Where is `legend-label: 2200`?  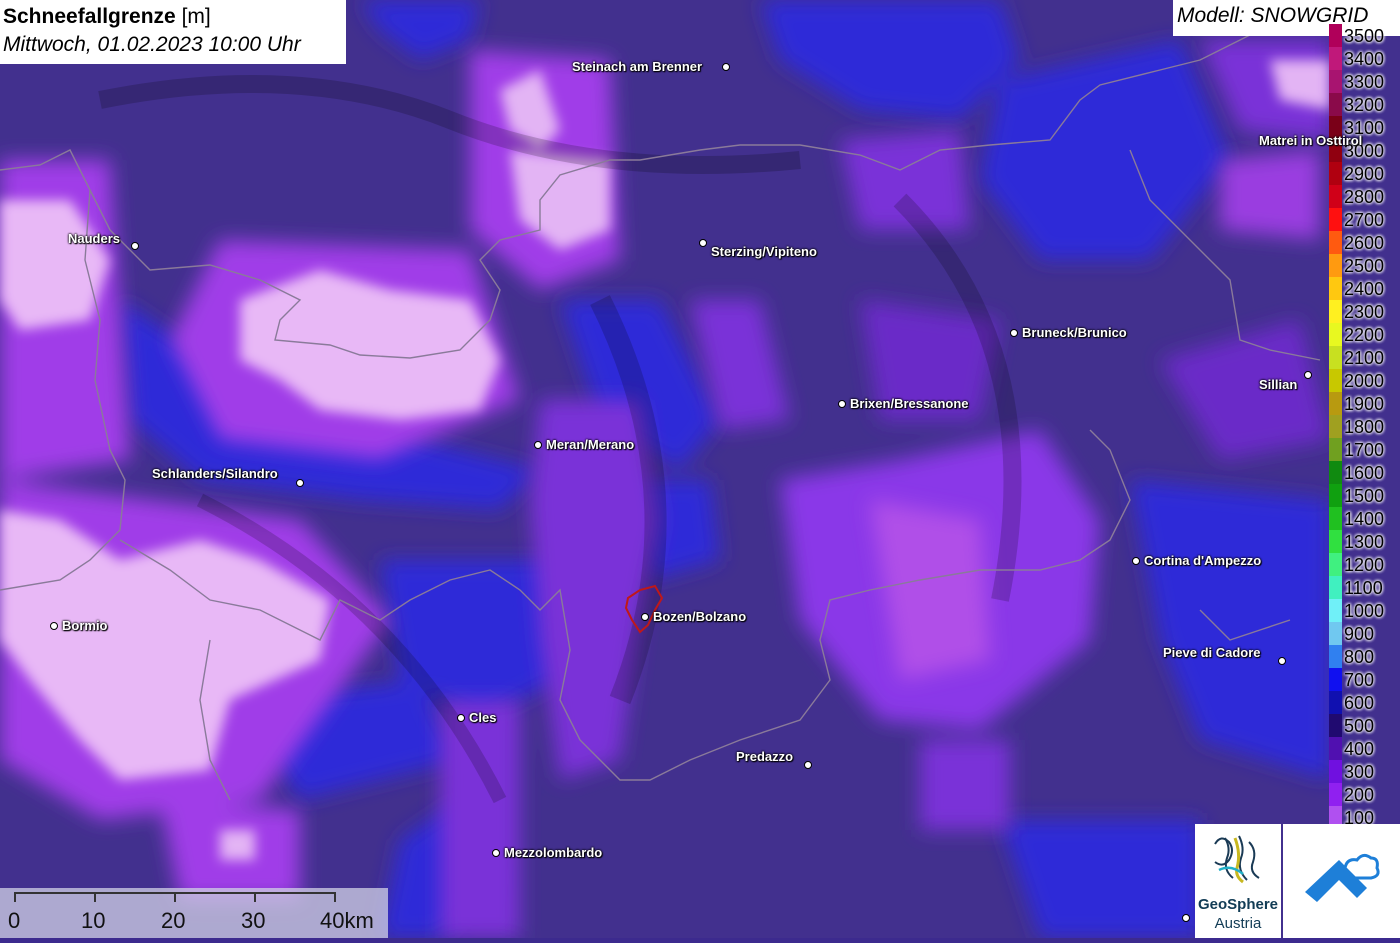 legend-label: 2200 is located at coordinates (1364, 335).